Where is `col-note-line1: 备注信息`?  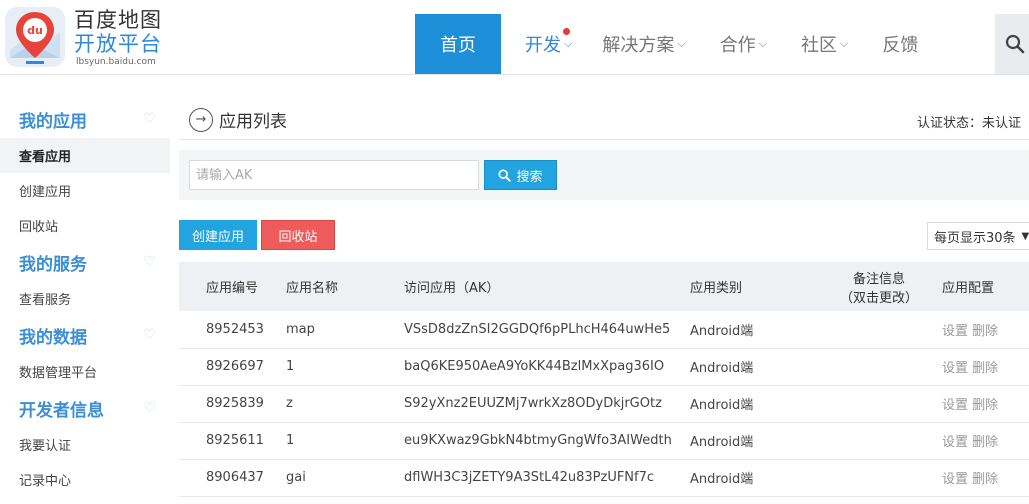
col-note-line1: 备注信息 is located at coordinates (878, 279).